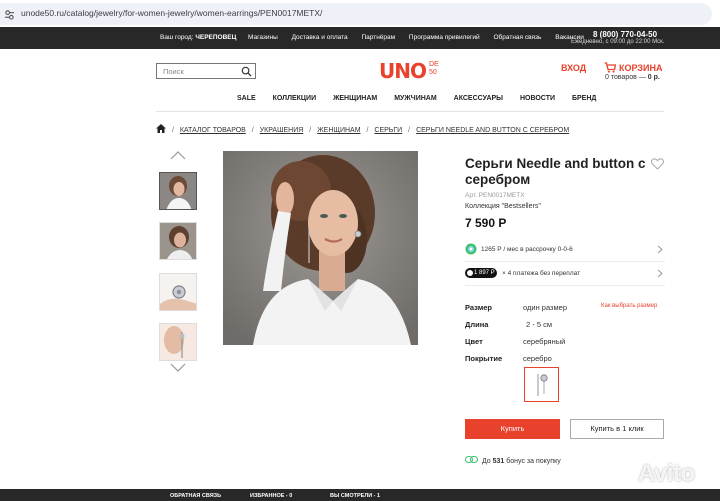 This screenshot has height=501, width=720. I want to click on model-photo, so click(320, 248).